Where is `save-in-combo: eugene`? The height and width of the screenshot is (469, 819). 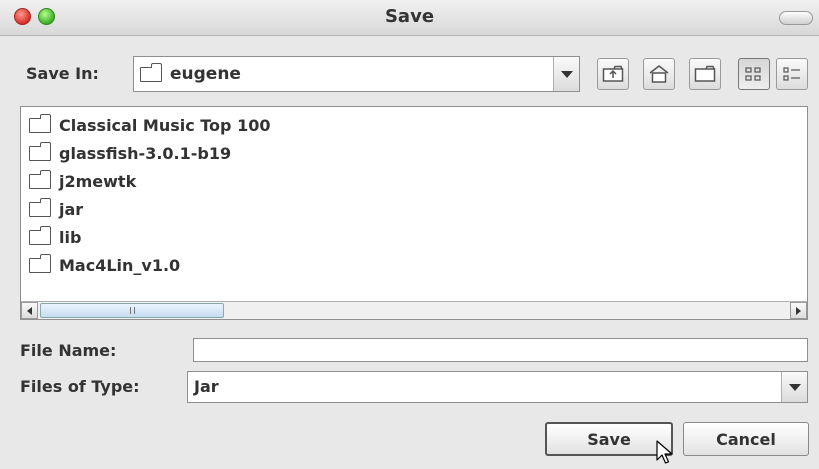 save-in-combo: eugene is located at coordinates (356, 74).